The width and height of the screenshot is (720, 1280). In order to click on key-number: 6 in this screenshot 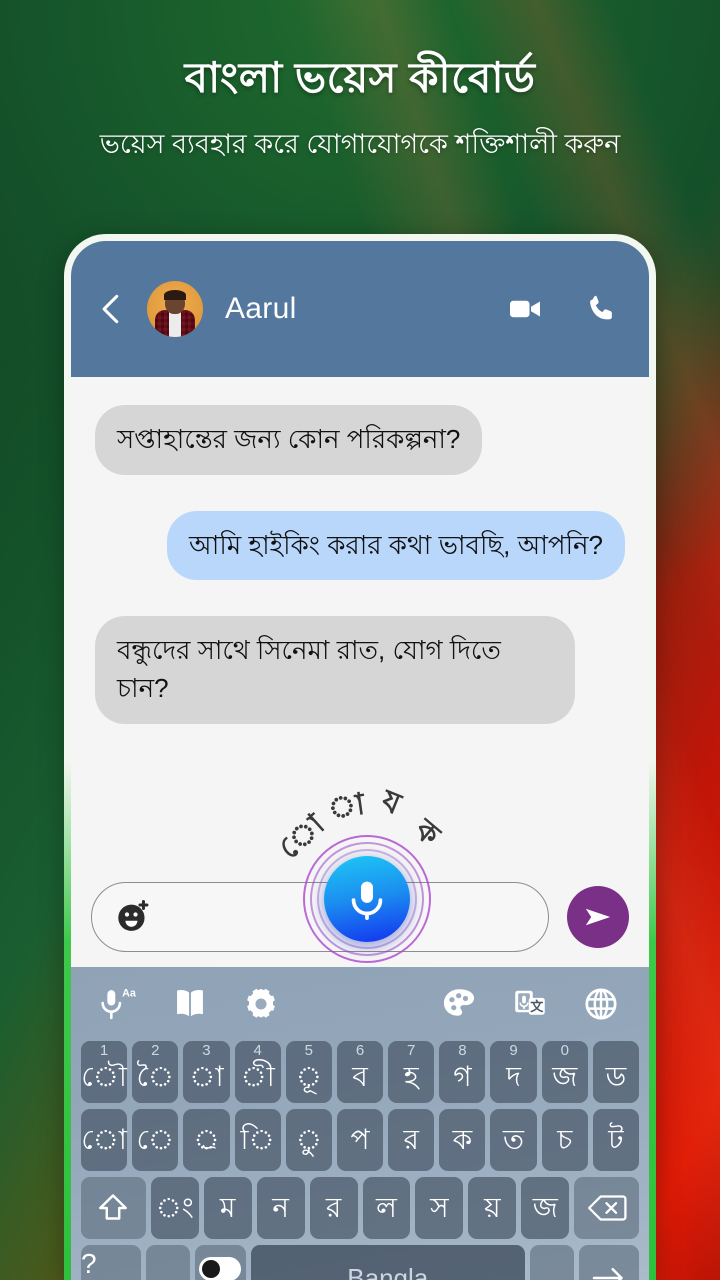, I will do `click(360, 1050)`.